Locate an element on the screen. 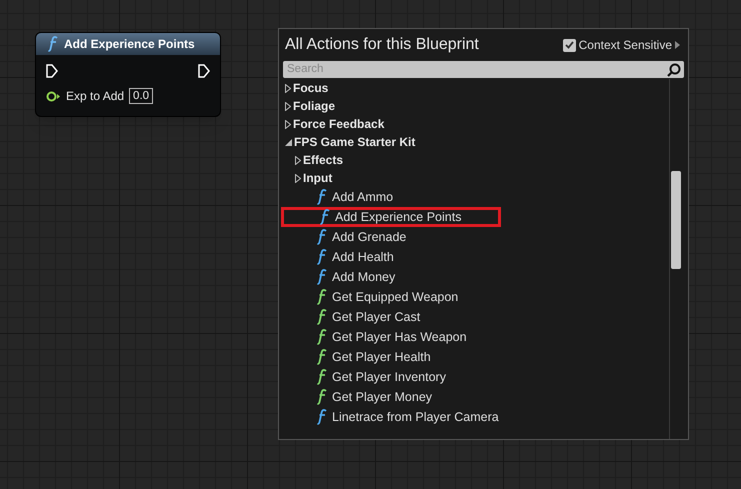 The width and height of the screenshot is (741, 489). function-item: Add Experience Points is located at coordinates (398, 217).